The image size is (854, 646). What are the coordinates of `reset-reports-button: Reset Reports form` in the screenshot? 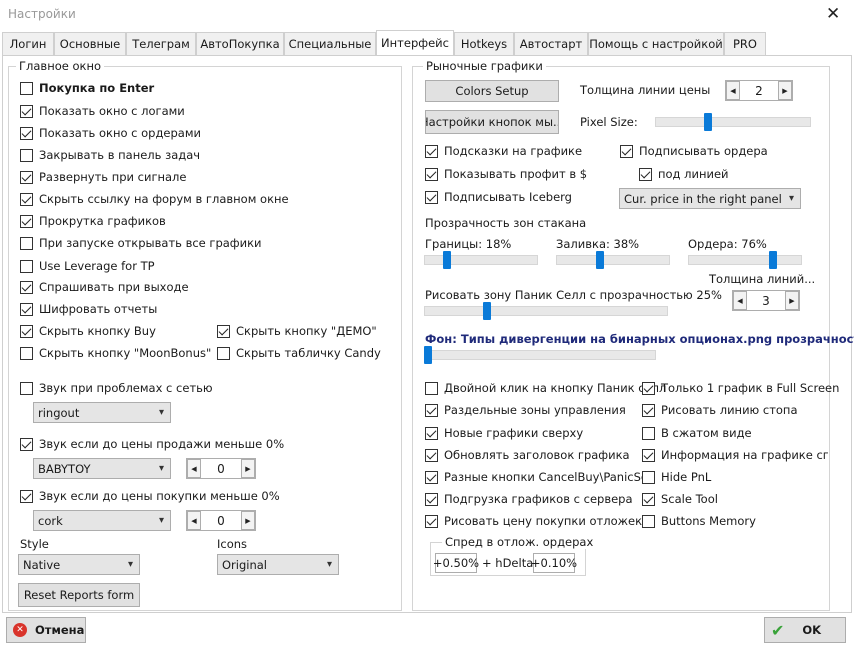 It's located at (79, 595).